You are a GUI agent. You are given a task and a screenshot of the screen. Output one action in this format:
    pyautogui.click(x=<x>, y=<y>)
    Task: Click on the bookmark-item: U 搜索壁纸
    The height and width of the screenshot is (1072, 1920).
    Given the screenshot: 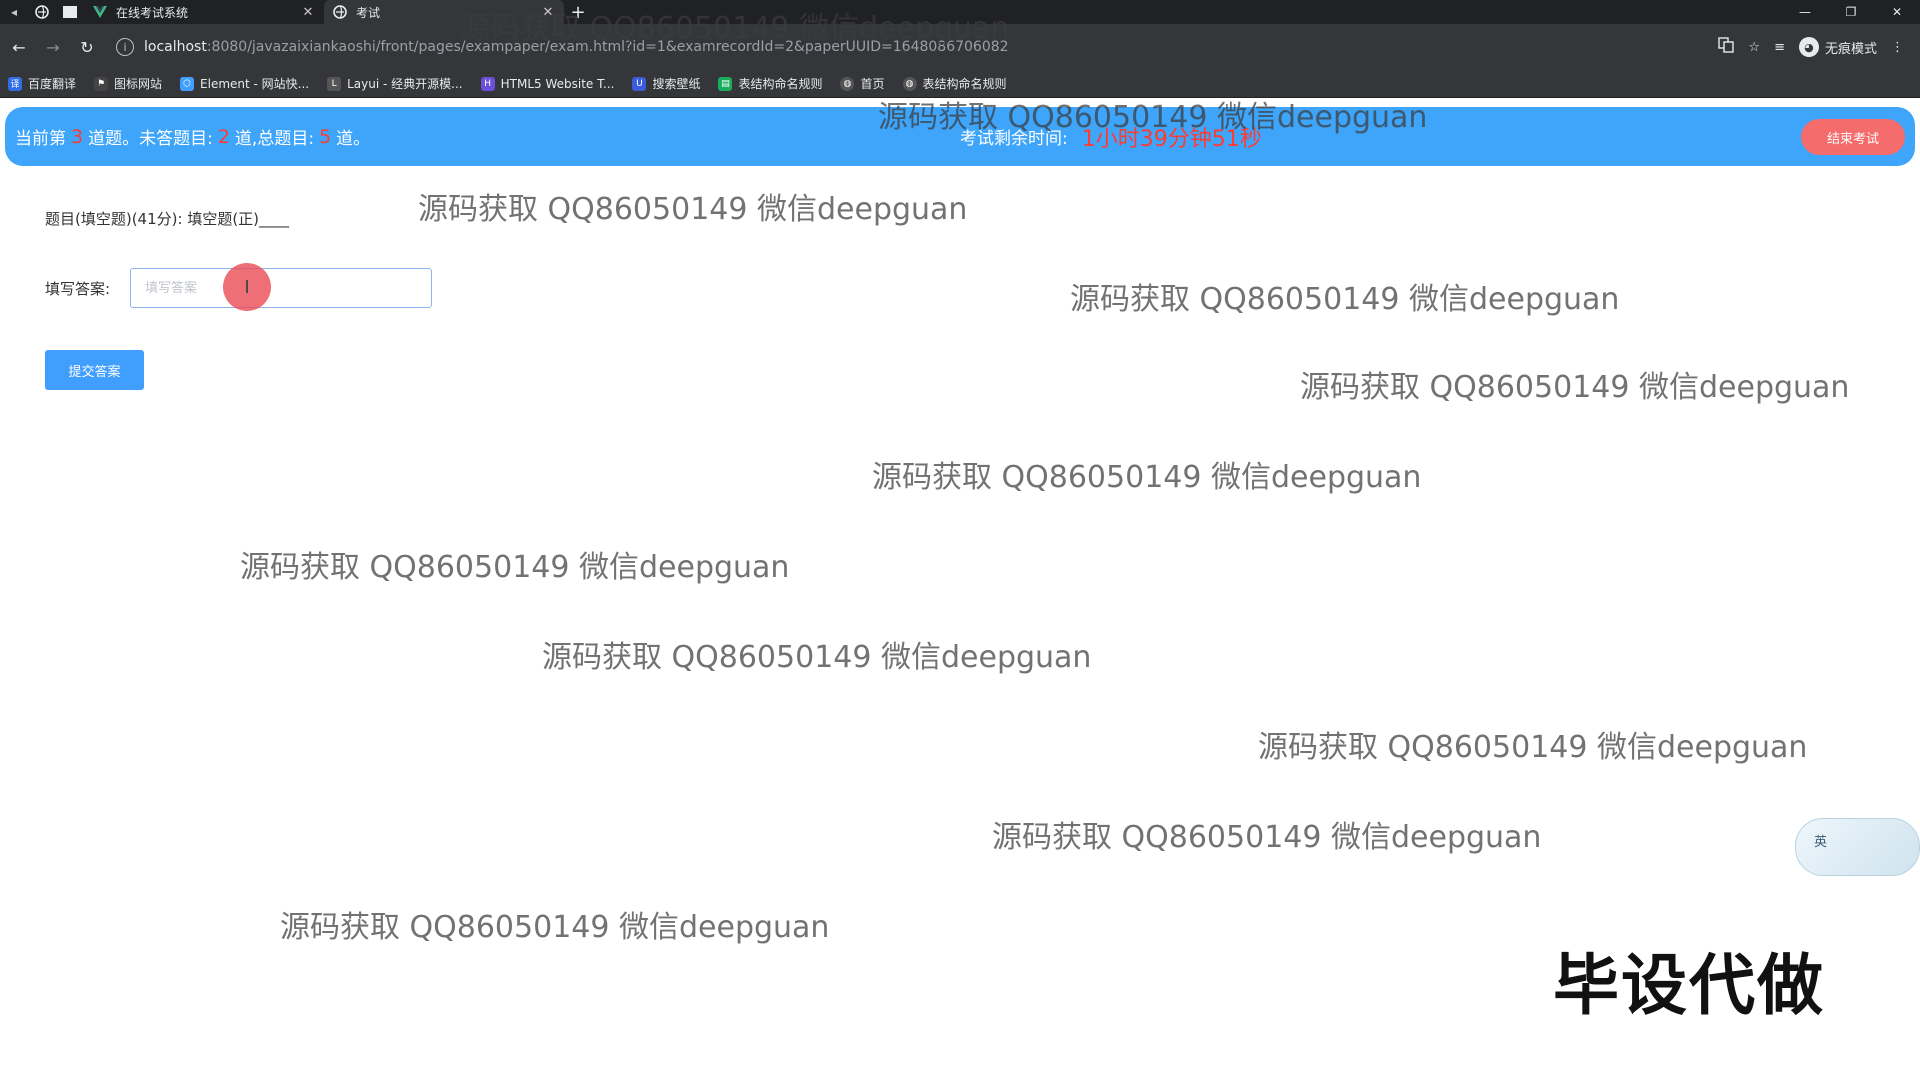 What is the action you would take?
    pyautogui.click(x=666, y=83)
    